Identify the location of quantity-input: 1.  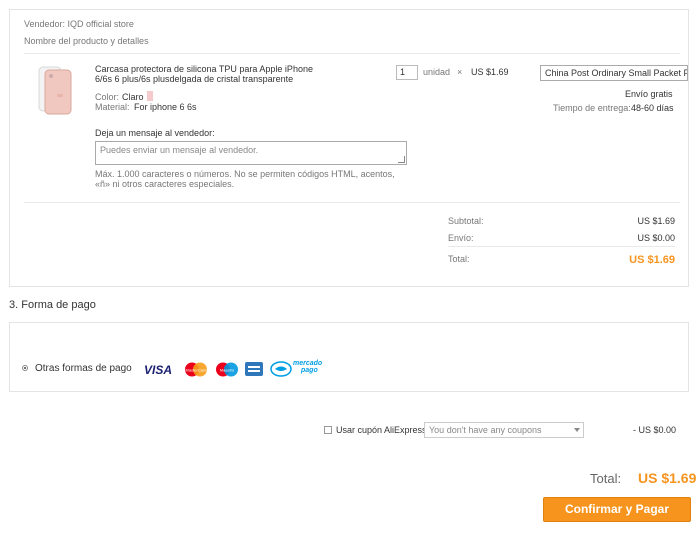
(407, 72).